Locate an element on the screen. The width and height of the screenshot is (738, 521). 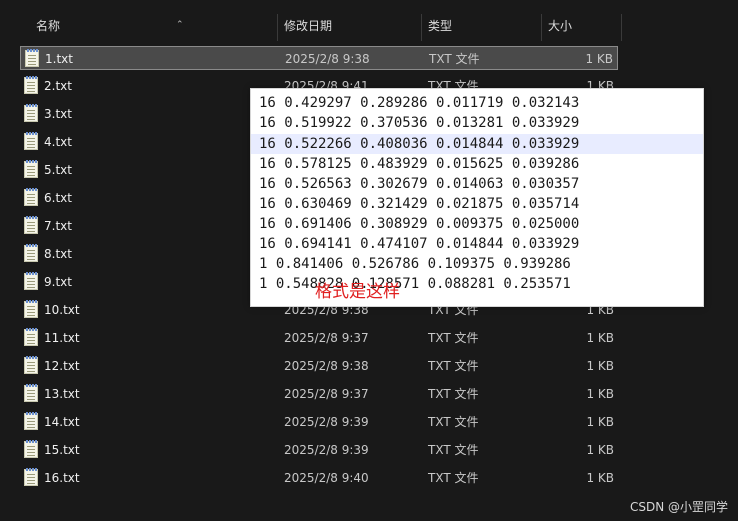
annotation-note: 格式是这样 is located at coordinates (357, 292).